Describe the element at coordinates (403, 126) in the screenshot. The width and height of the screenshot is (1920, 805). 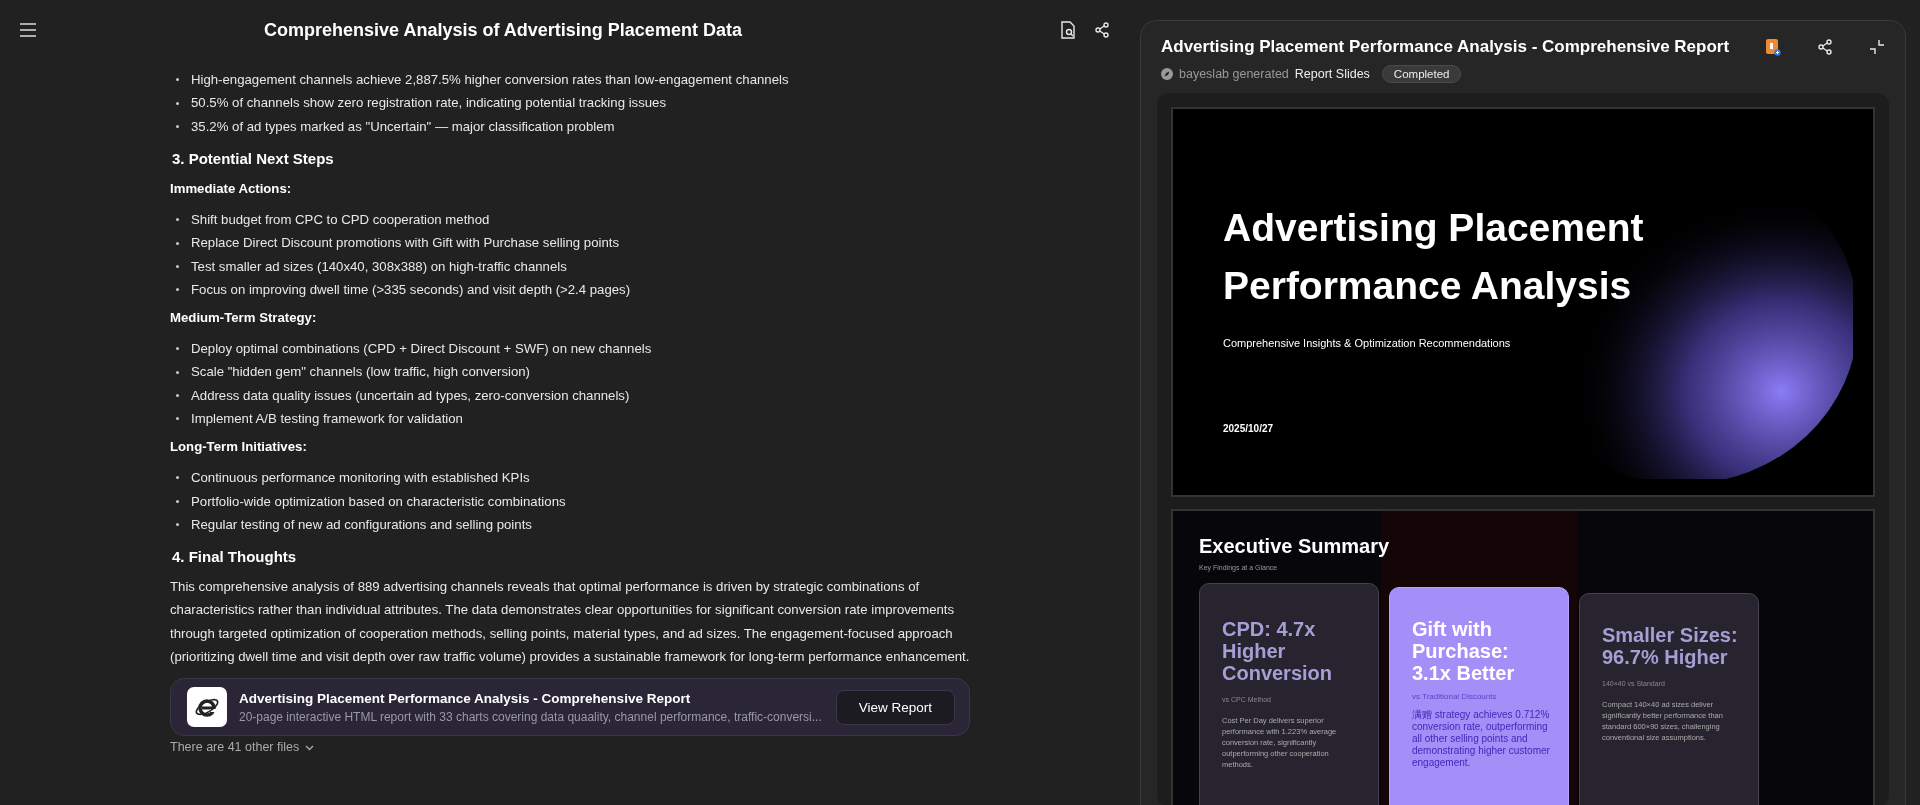
I see `bullet-text: 35.2% of ad types marked as "Uncertain" — major classification problem` at that location.